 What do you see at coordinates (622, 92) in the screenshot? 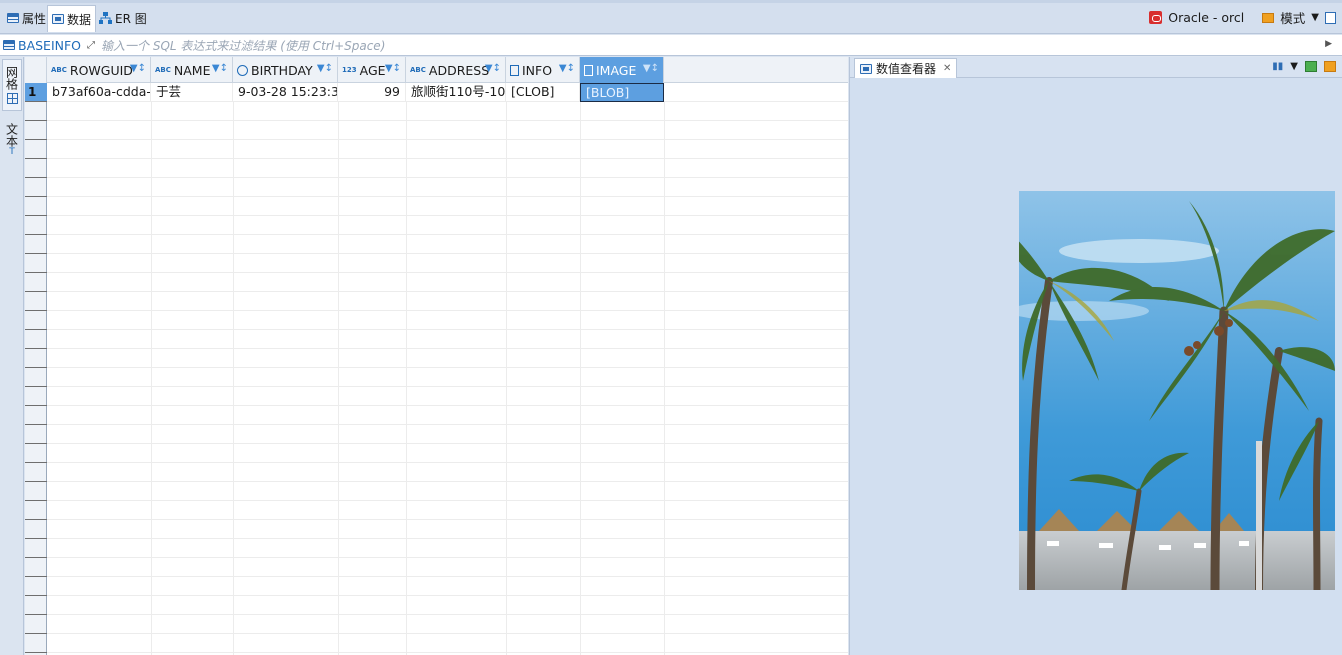
I see `cell-image-selected: [BLOB]` at bounding box center [622, 92].